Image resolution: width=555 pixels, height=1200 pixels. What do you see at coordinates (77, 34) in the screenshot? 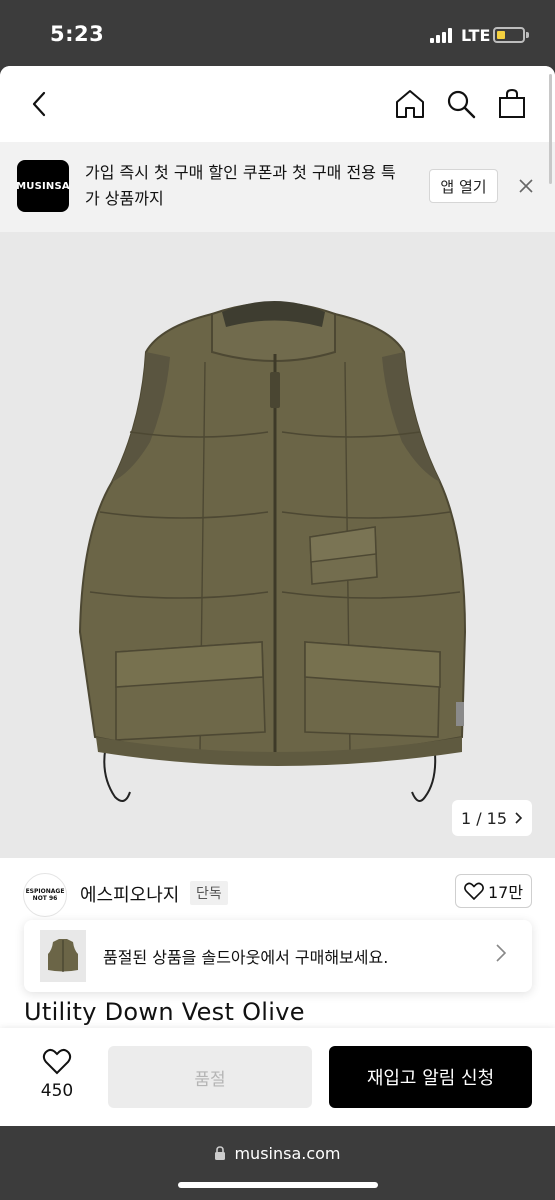
I see `status-time: 5:23` at bounding box center [77, 34].